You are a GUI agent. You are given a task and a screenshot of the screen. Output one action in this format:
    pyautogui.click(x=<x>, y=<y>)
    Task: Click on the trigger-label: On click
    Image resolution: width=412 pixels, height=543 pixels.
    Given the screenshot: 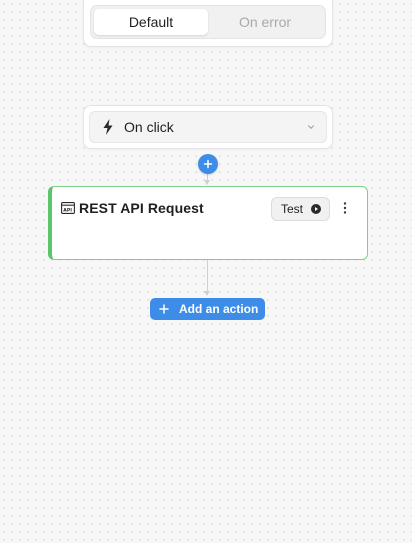 What is the action you would take?
    pyautogui.click(x=149, y=127)
    